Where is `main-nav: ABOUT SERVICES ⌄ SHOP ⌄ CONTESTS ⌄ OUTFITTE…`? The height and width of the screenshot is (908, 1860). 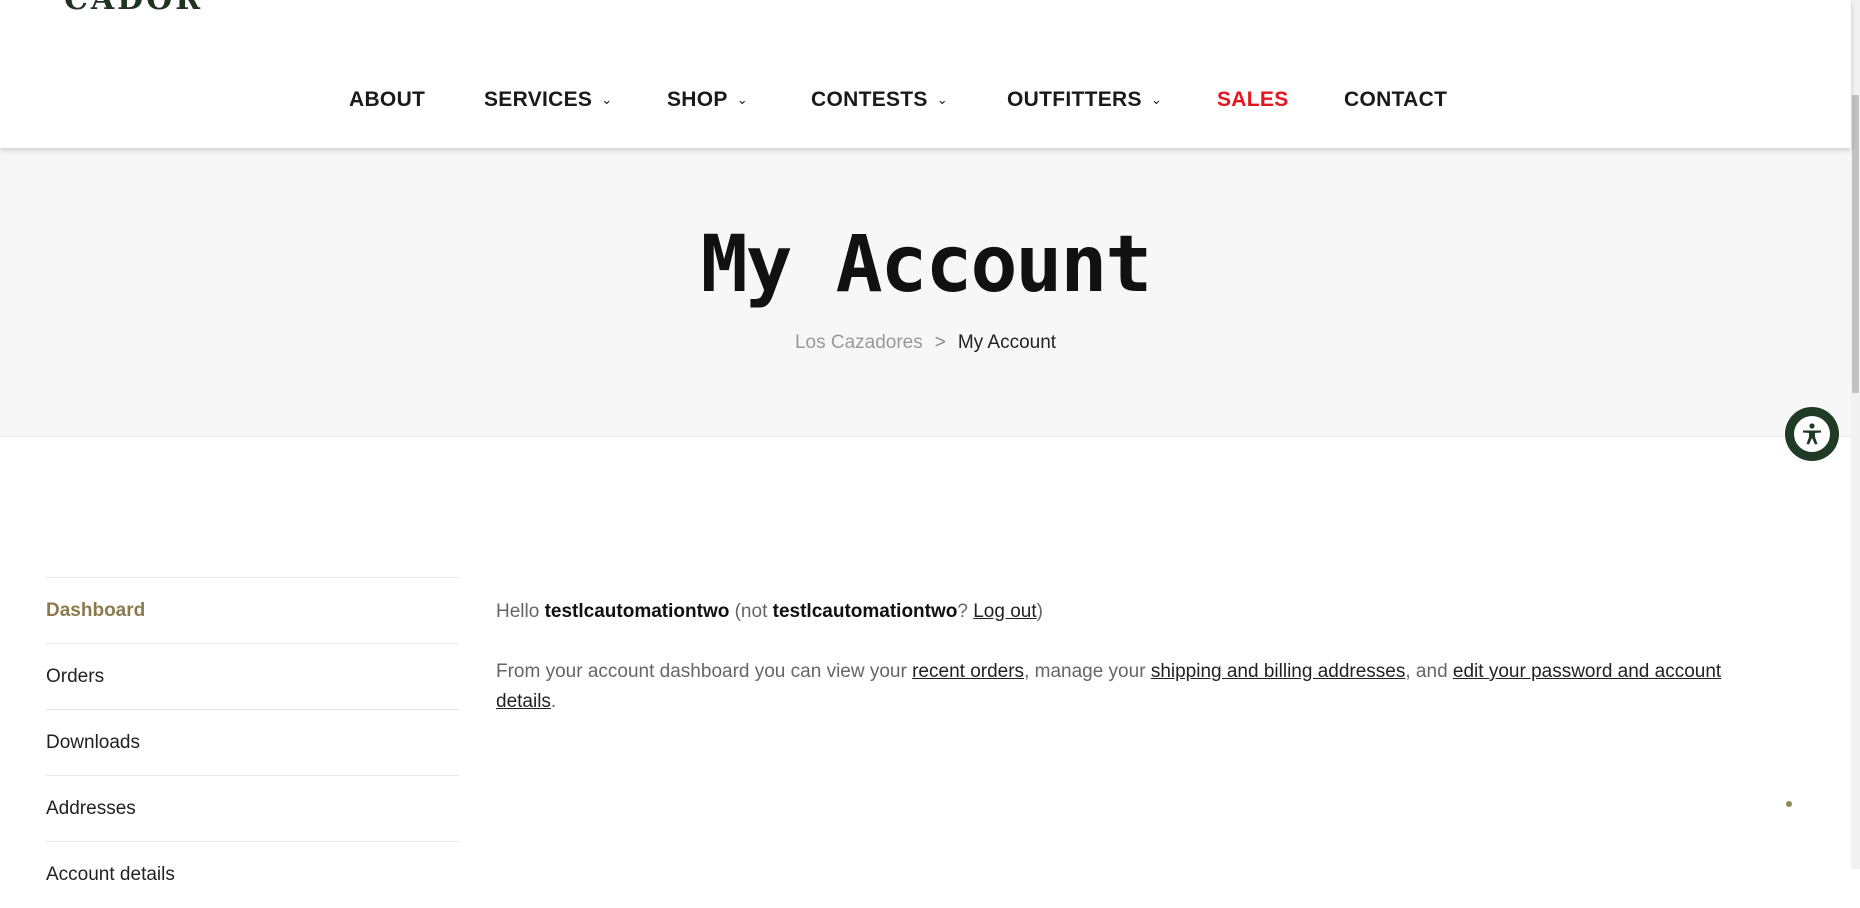 main-nav: ABOUT SERVICES ⌄ SHOP ⌄ CONTESTS ⌄ OUTFITTE… is located at coordinates (925, 102).